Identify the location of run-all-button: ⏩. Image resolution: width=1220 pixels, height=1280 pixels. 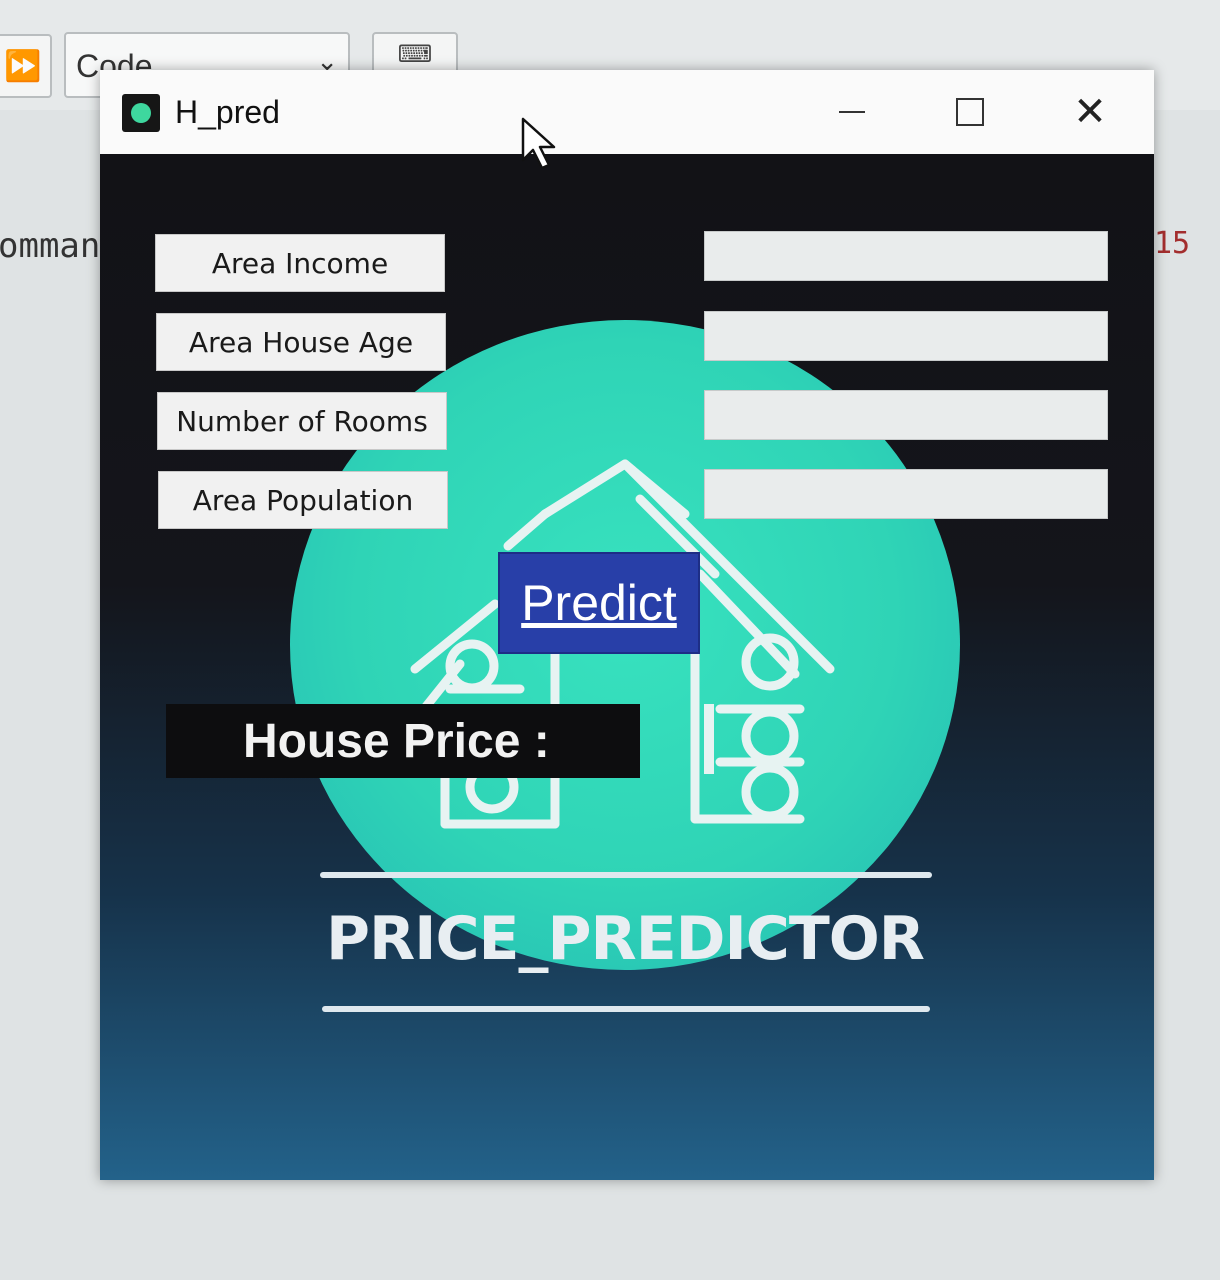
(26, 66).